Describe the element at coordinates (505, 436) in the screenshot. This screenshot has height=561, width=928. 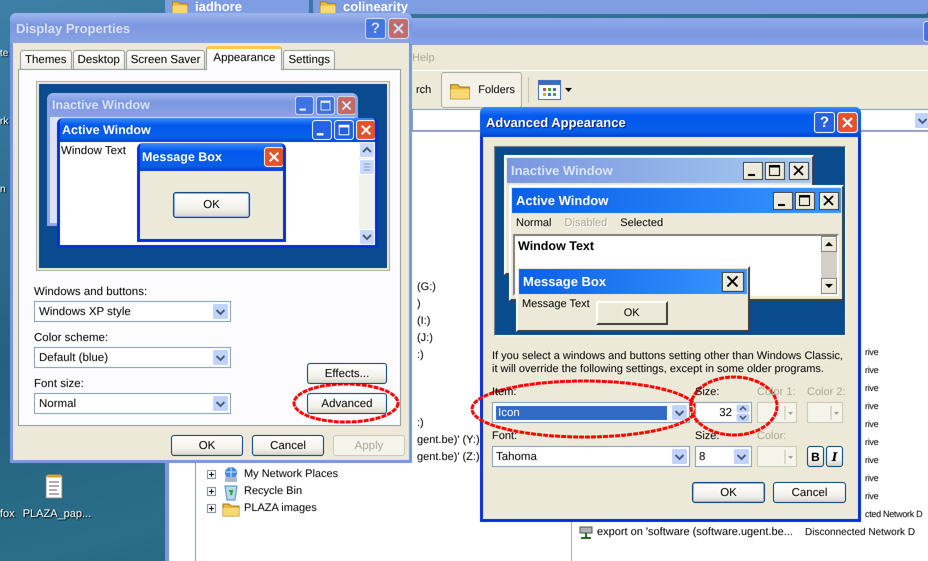
I see `field-label: Font:` at that location.